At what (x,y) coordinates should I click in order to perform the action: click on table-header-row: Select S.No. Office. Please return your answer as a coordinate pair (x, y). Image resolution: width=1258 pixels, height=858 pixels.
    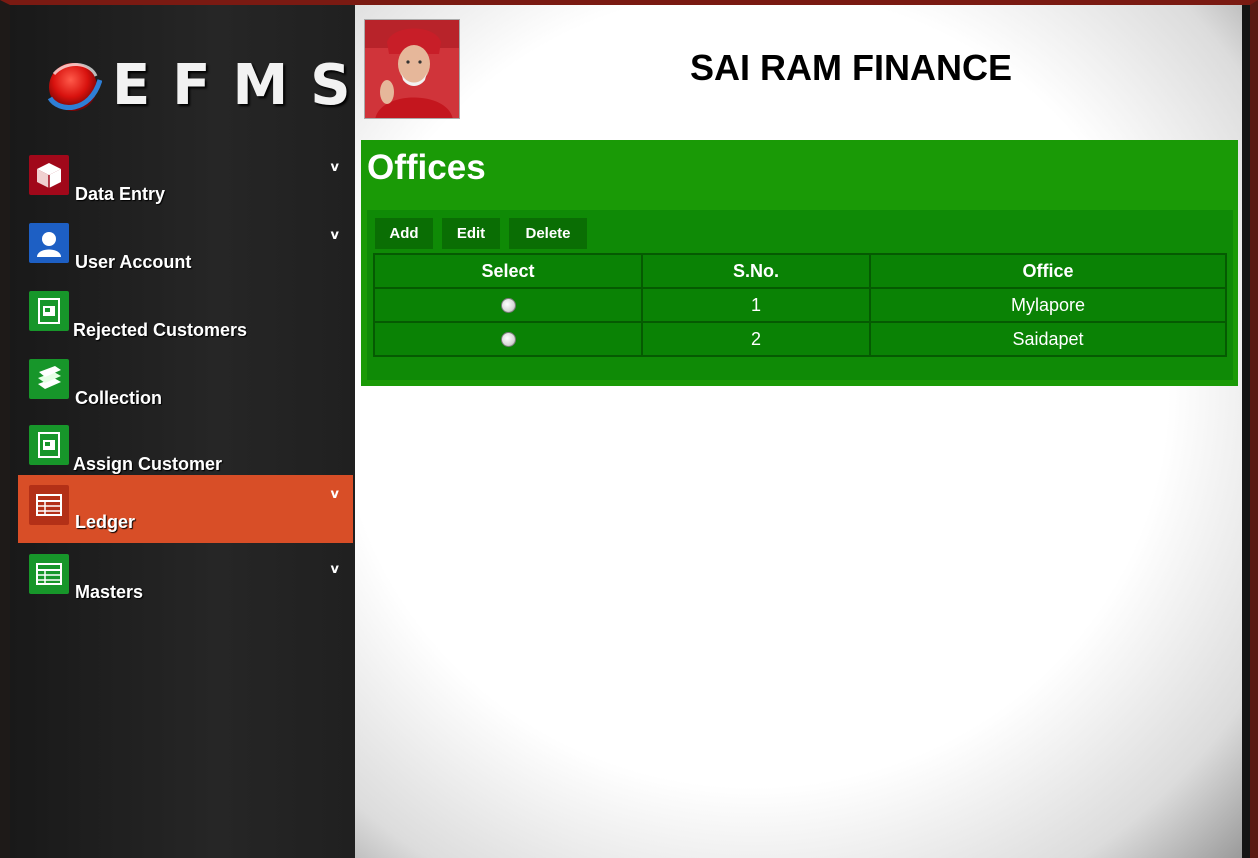
    Looking at the image, I should click on (800, 271).